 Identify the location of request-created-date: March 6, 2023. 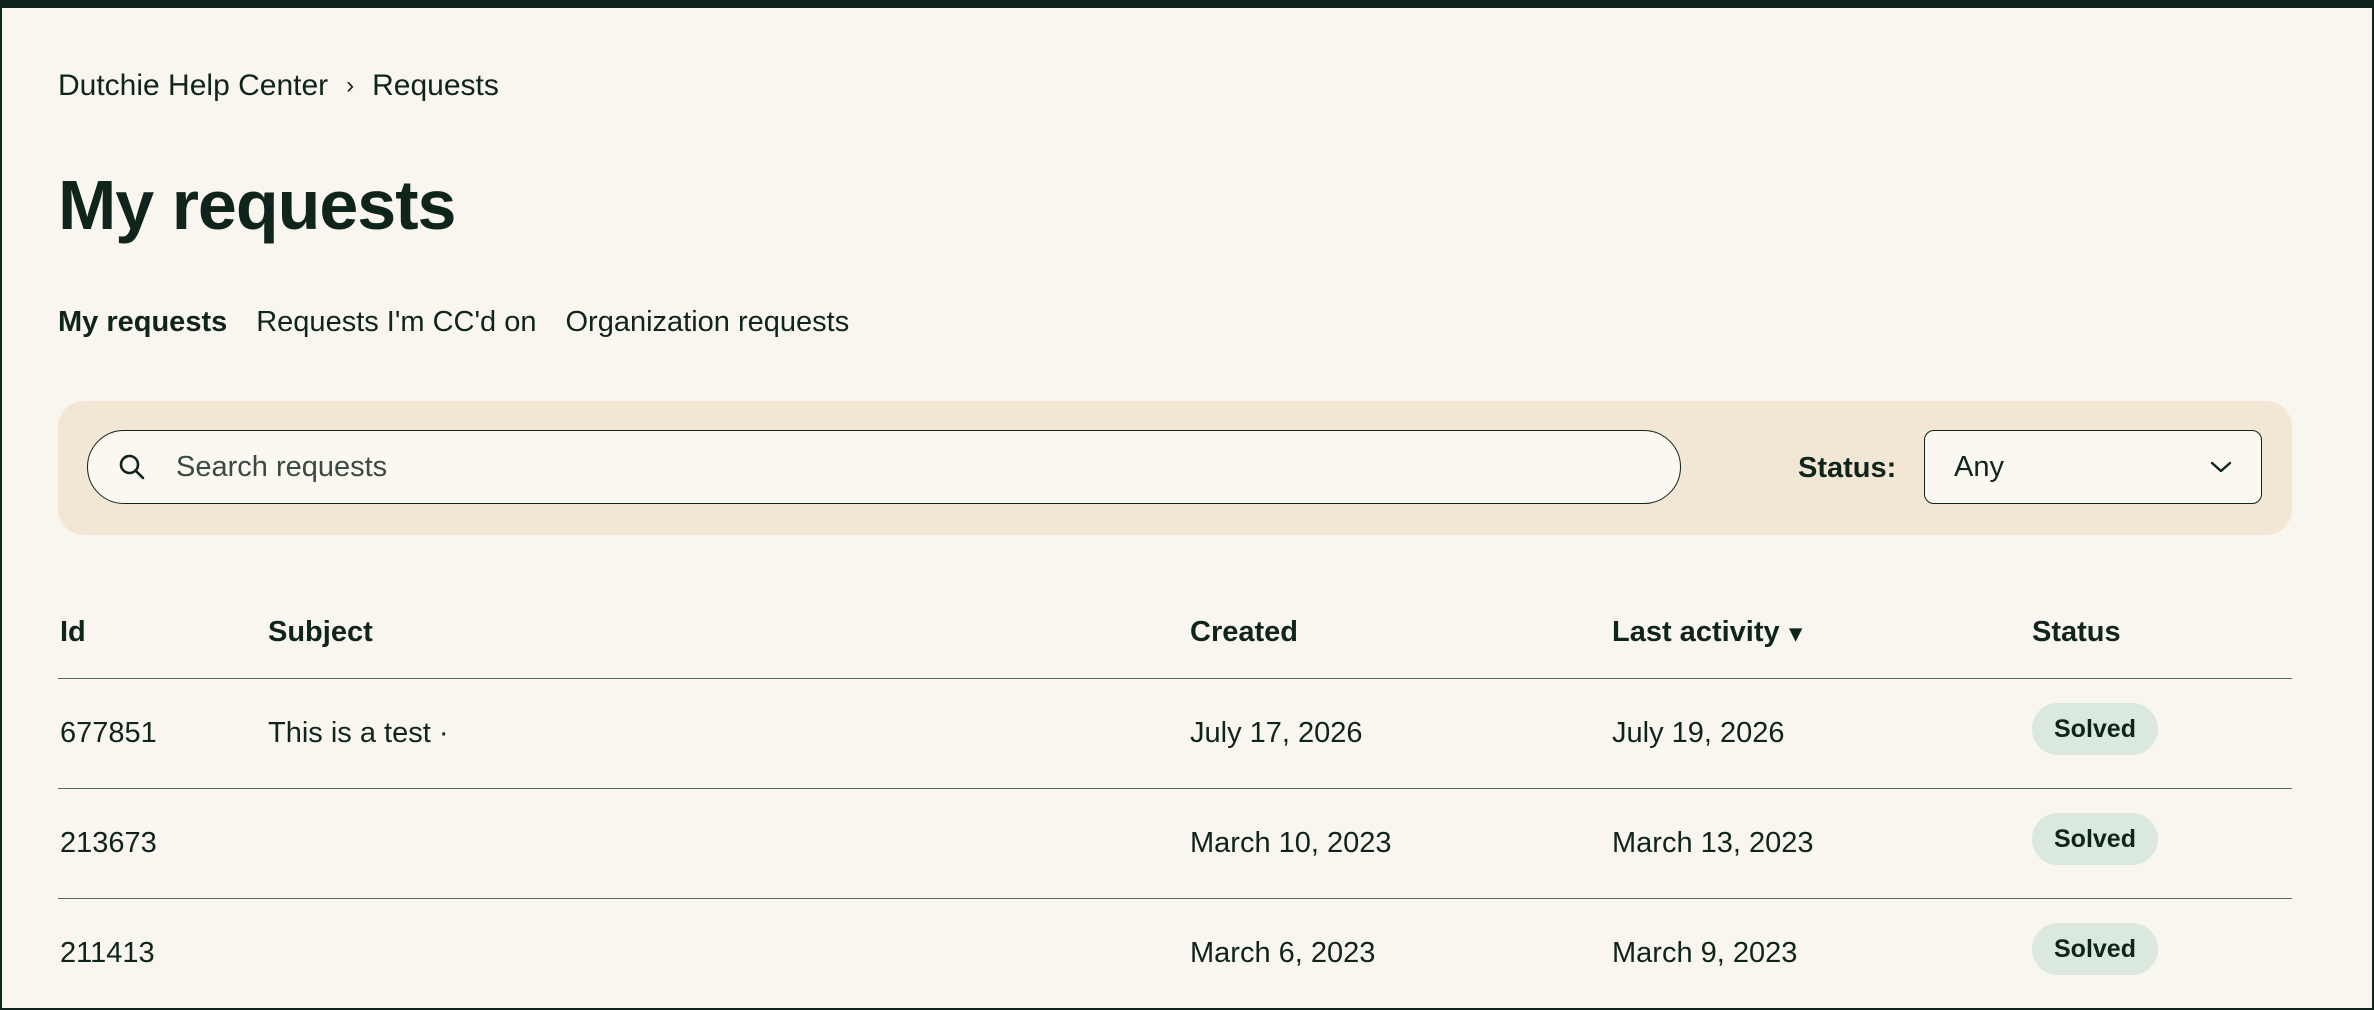
(1283, 953).